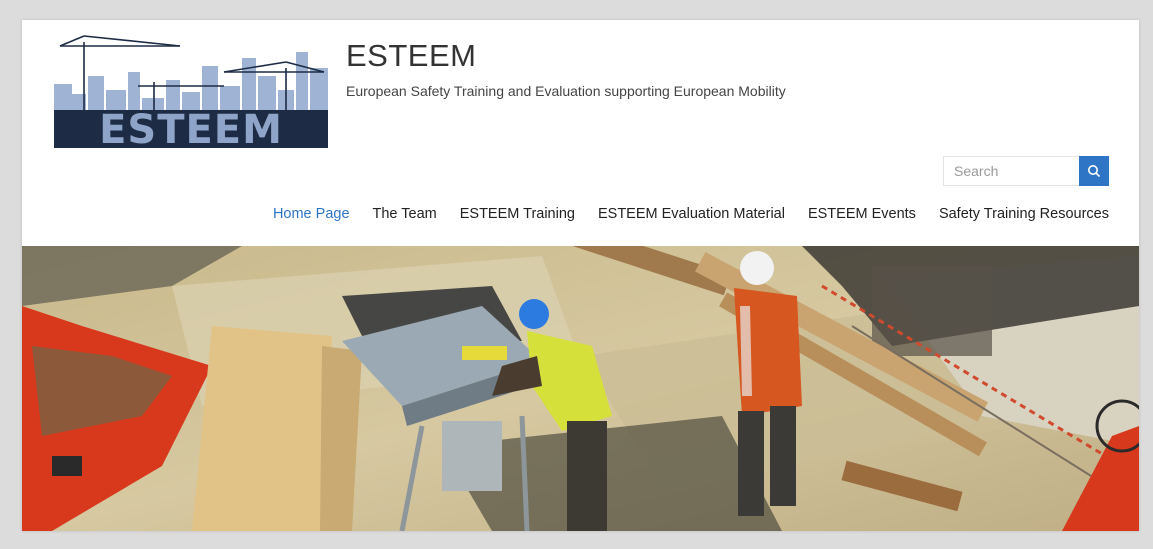 Image resolution: width=1153 pixels, height=549 pixels. What do you see at coordinates (517, 214) in the screenshot?
I see `nav-esteem-training: ESTEEM Training` at bounding box center [517, 214].